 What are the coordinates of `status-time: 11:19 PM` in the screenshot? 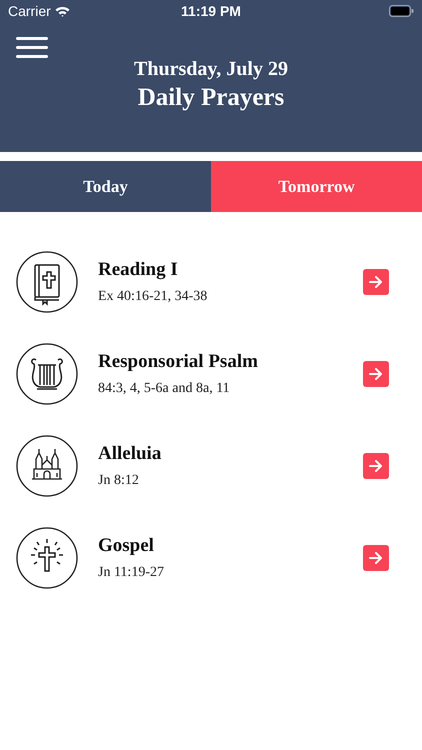 It's located at (211, 11).